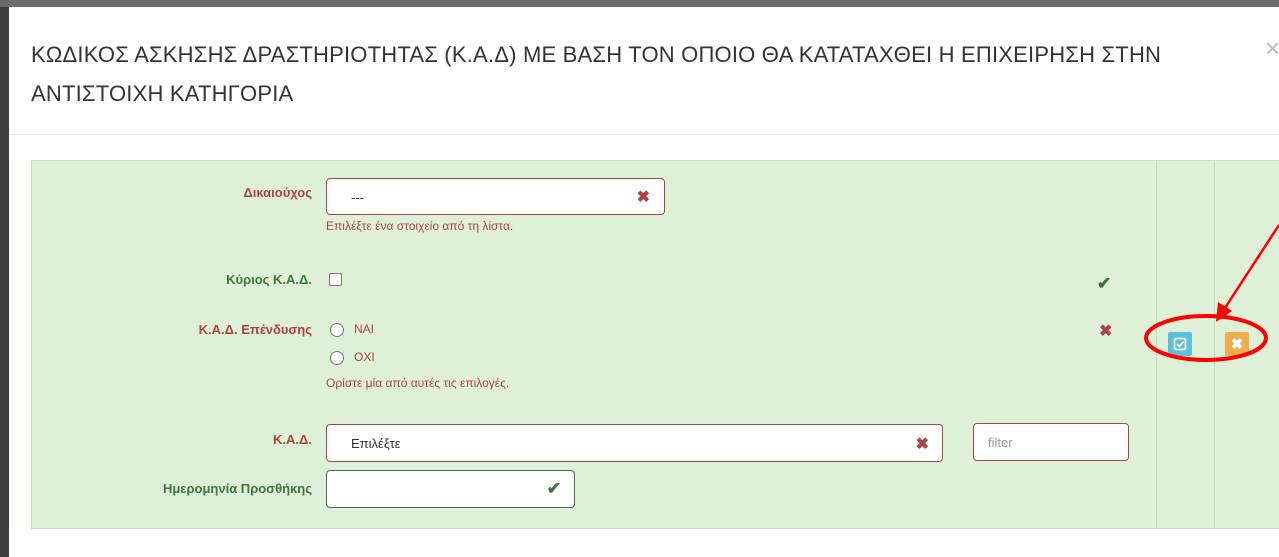  What do you see at coordinates (639, 3) in the screenshot?
I see `background-window-top` at bounding box center [639, 3].